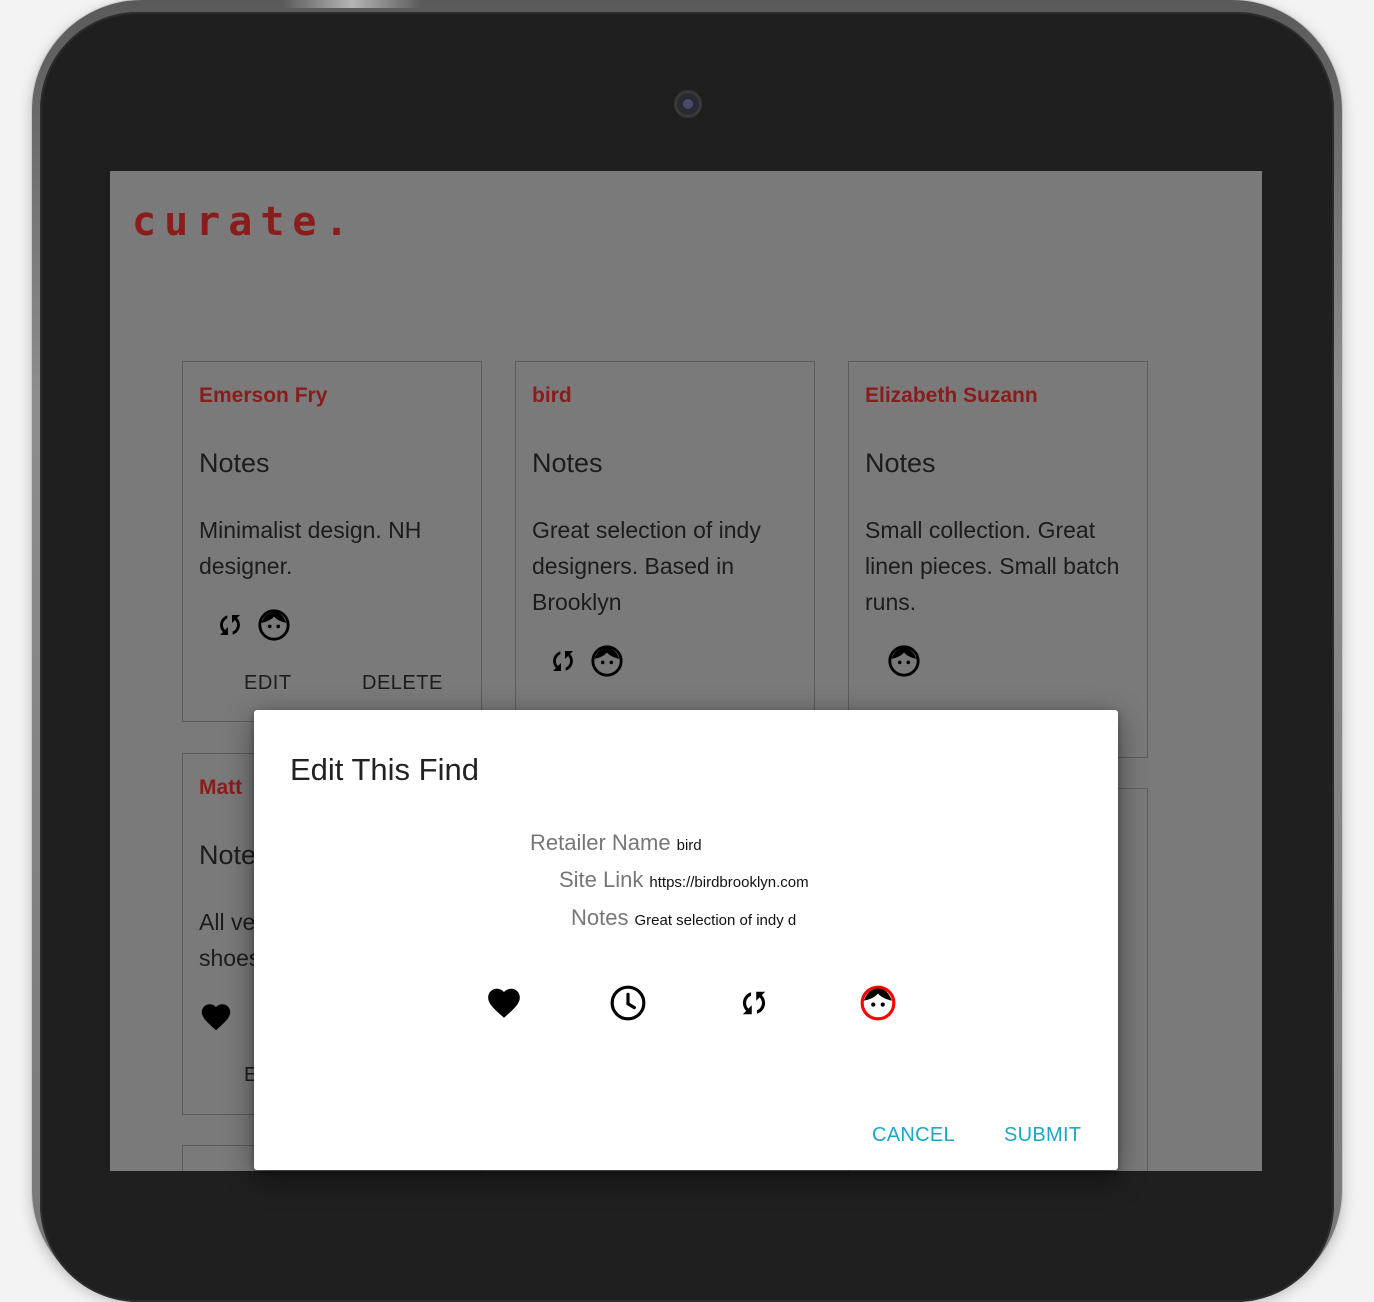 This screenshot has width=1374, height=1302. What do you see at coordinates (688, 104) in the screenshot?
I see `camera-icon` at bounding box center [688, 104].